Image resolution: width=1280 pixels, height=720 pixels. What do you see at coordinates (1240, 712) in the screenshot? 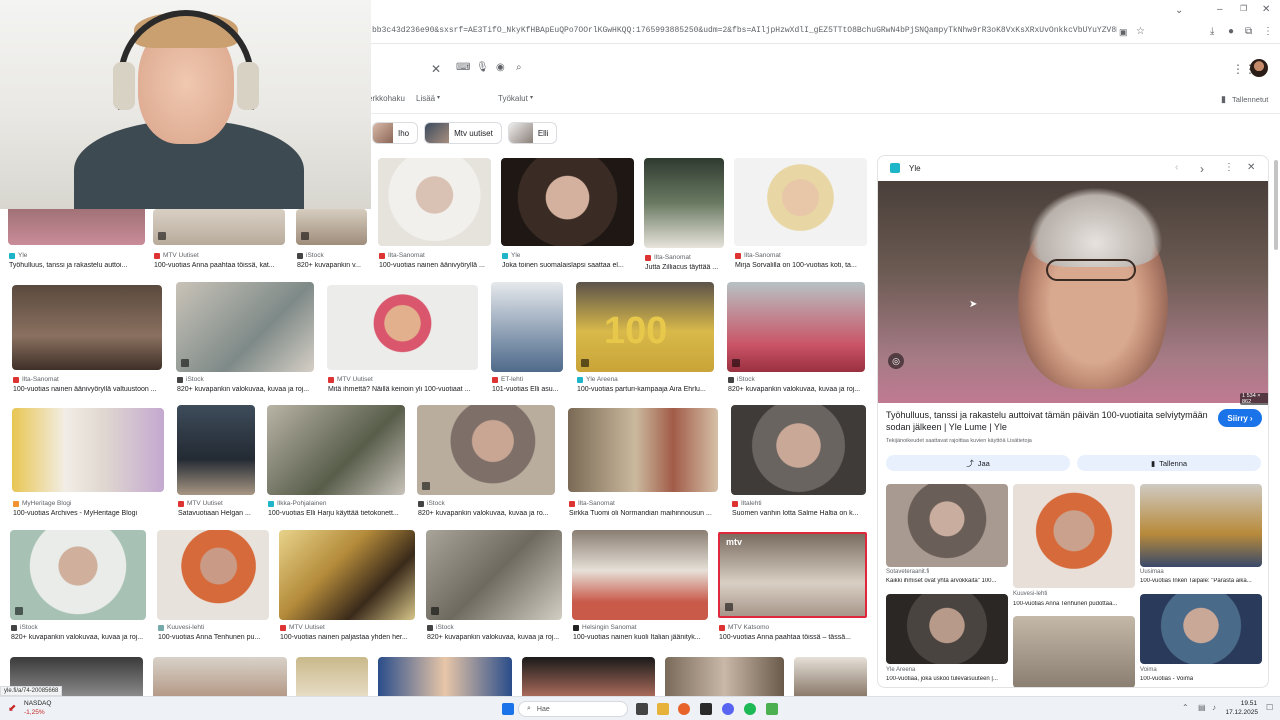
I see `clock-date: 17.12.2025` at bounding box center [1240, 712].